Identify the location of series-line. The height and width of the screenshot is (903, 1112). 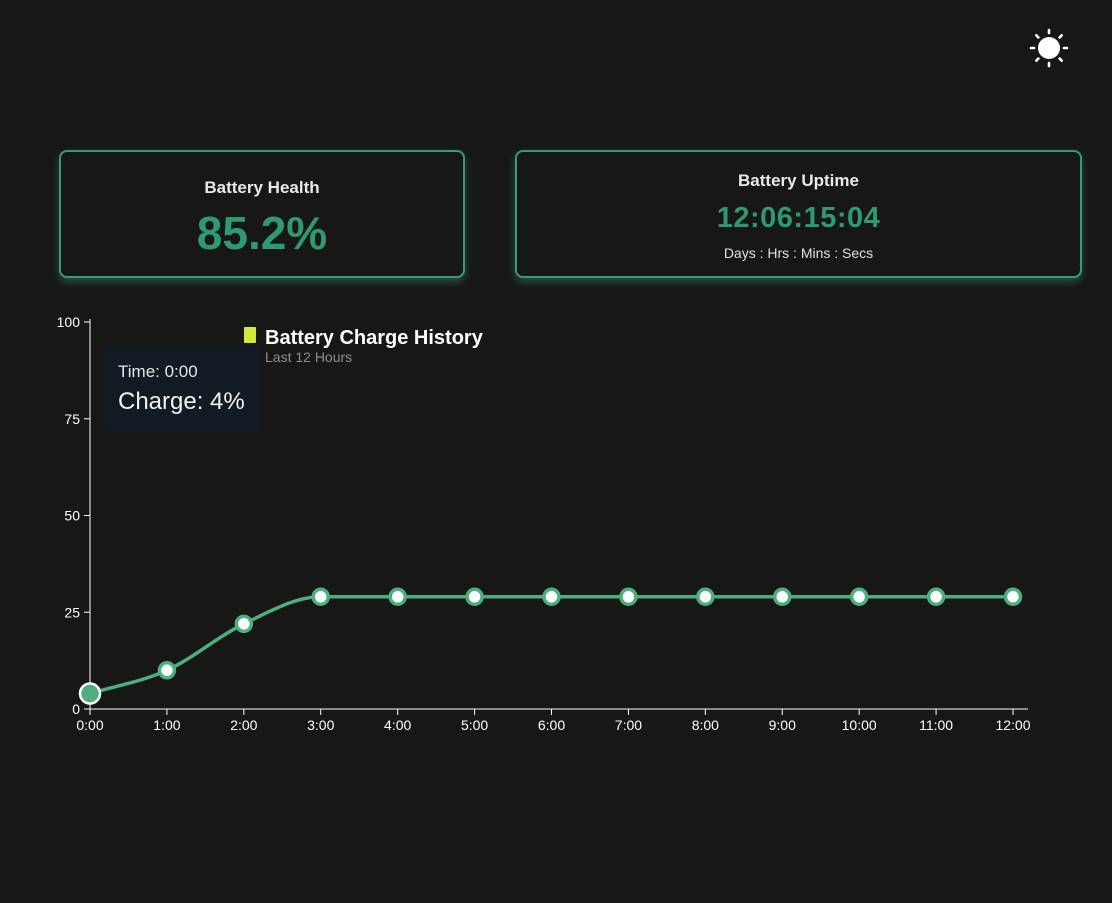
(551, 645).